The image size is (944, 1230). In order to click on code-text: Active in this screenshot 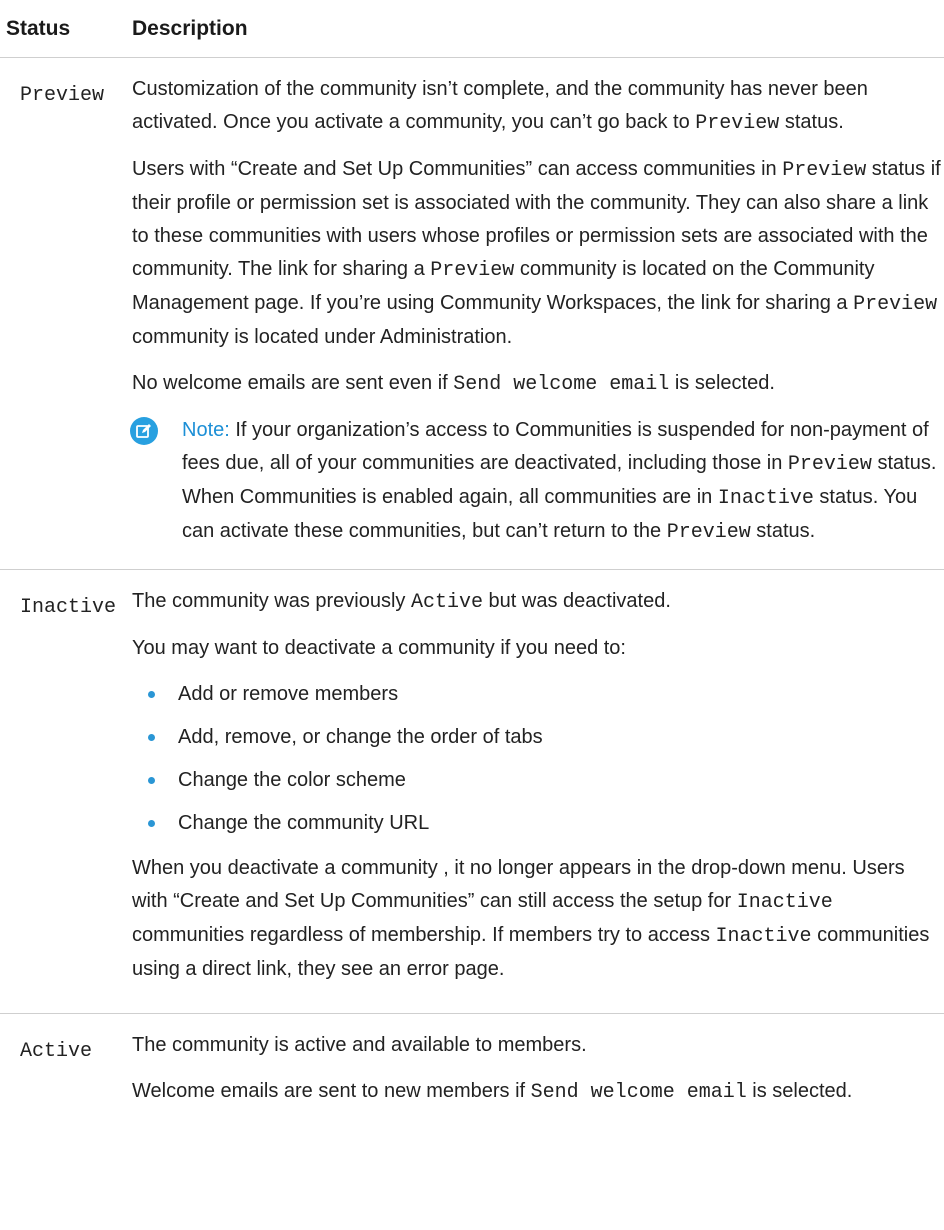, I will do `click(446, 602)`.